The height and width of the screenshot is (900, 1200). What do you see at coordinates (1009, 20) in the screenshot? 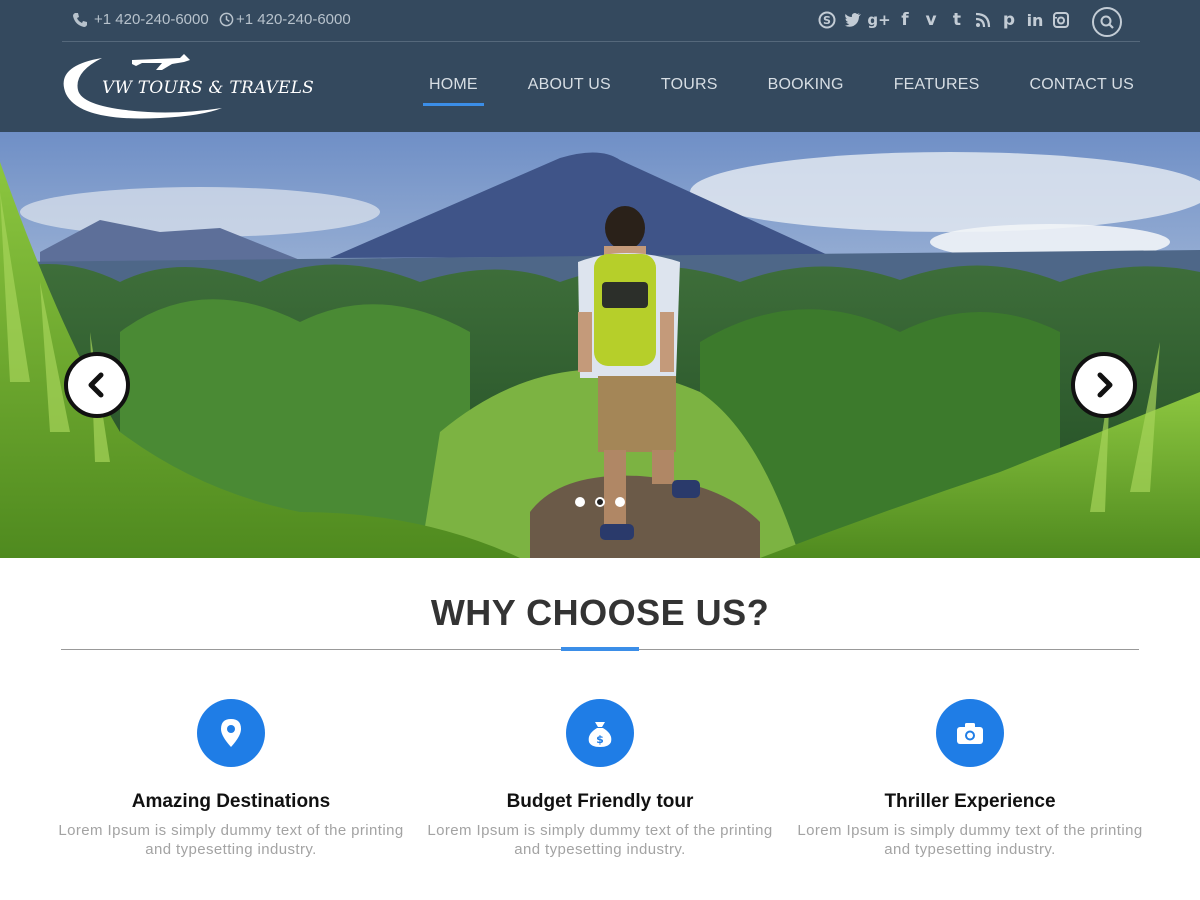
I see `pinterest-icon: p` at bounding box center [1009, 20].